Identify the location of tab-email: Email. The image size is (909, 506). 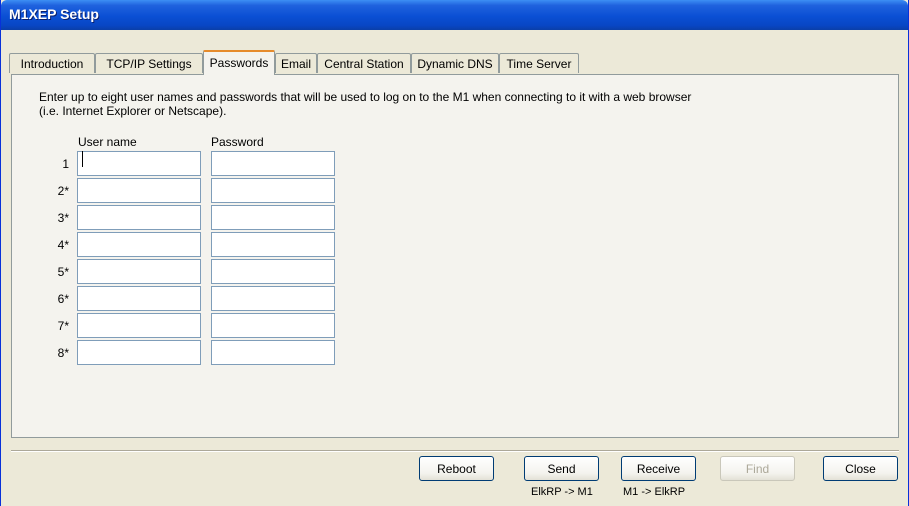
(296, 63).